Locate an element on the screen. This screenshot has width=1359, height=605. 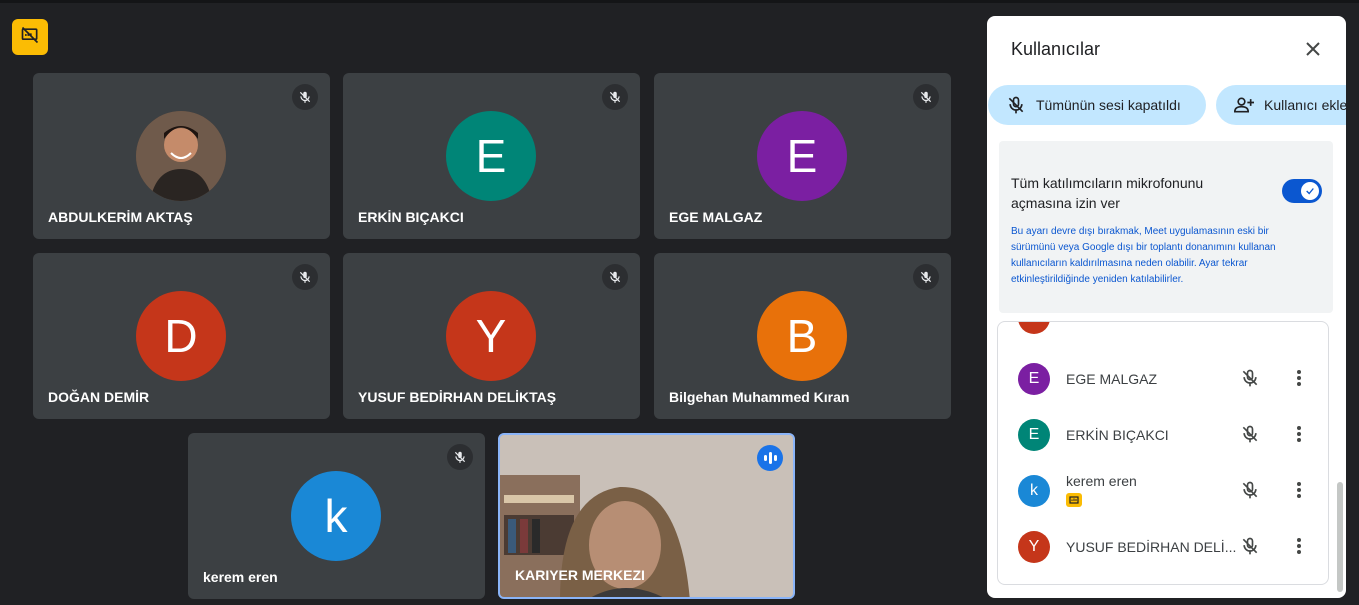
presentation-indicator is located at coordinates (30, 37).